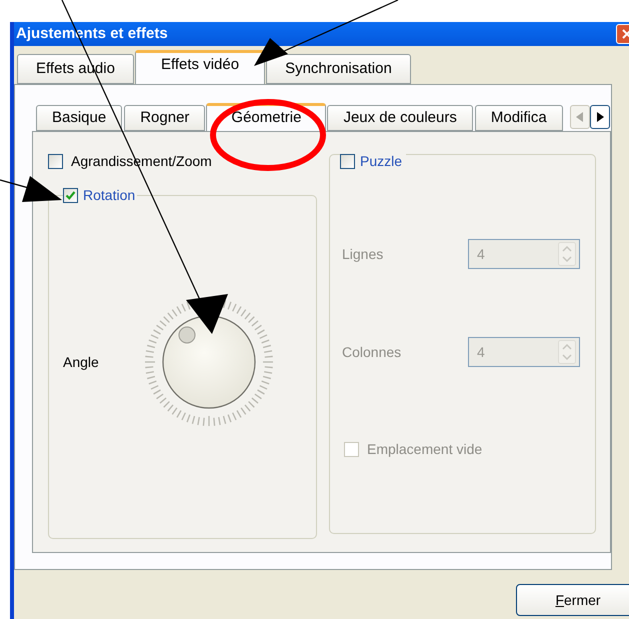 The height and width of the screenshot is (619, 629). I want to click on tab: Modifica, so click(518, 118).